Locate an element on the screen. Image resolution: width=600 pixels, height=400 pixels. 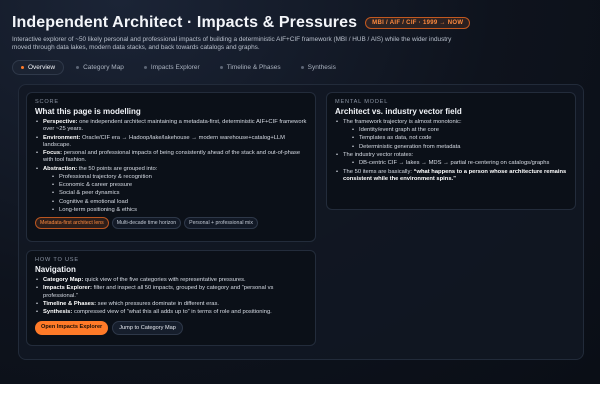
list-item: Cognitive & emotional load is located at coordinates (175, 202).